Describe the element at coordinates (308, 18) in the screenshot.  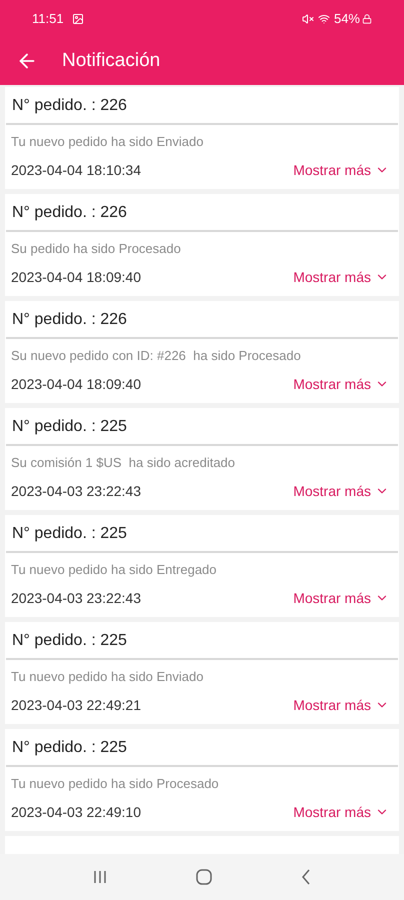
I see `mute-icon` at that location.